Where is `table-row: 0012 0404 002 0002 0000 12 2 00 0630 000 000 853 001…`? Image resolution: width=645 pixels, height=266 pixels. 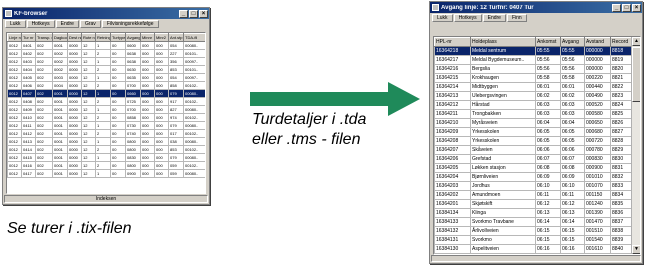
table-row: 0012 0404 002 0002 0000 12 2 00 0630 000 000 853 001… is located at coordinates (106, 69).